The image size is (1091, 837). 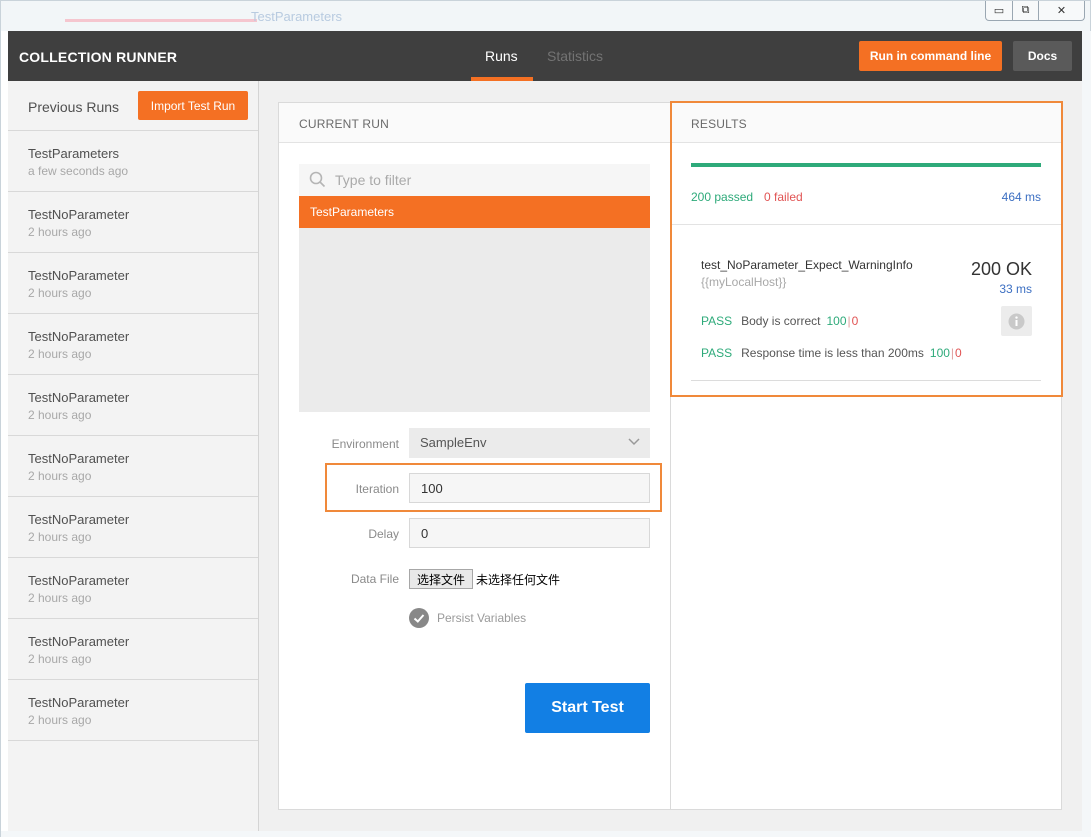 What do you see at coordinates (133, 161) in the screenshot?
I see `run-list-item: TestParameters a few seconds ago` at bounding box center [133, 161].